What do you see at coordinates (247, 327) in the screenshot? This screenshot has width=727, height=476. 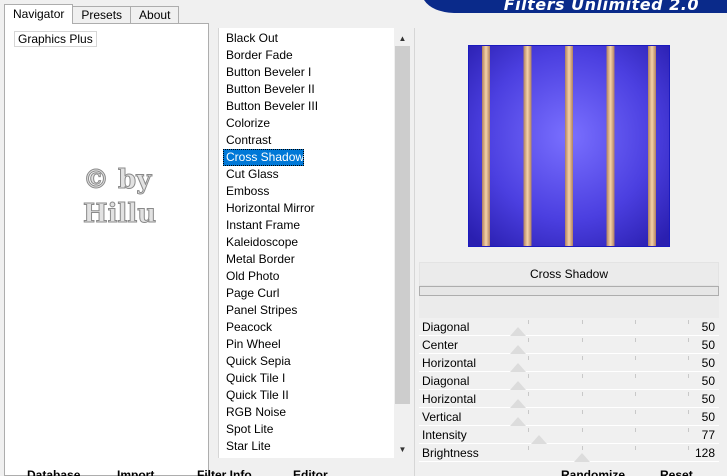 I see `filter-list-item: Peacock` at bounding box center [247, 327].